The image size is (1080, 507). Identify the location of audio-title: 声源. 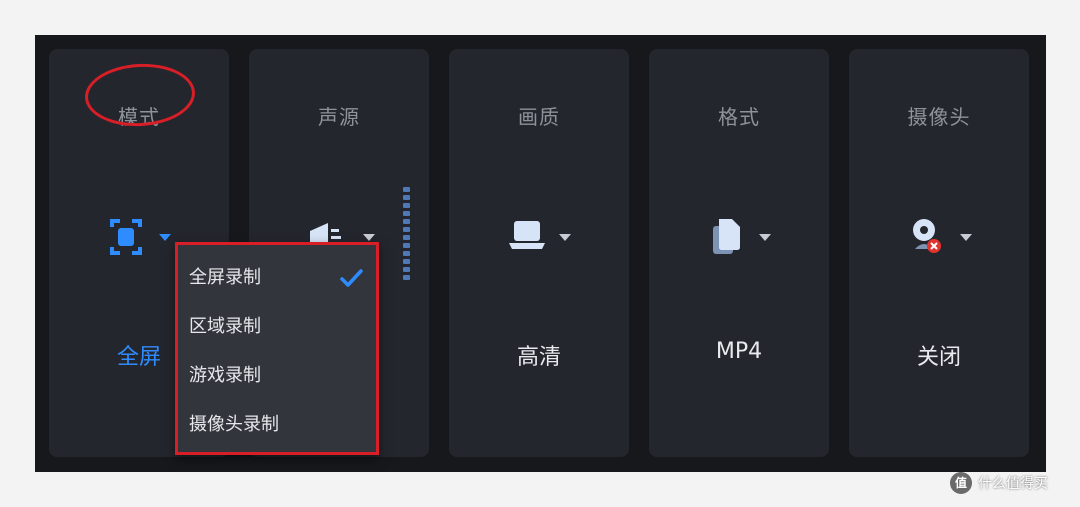
(339, 117).